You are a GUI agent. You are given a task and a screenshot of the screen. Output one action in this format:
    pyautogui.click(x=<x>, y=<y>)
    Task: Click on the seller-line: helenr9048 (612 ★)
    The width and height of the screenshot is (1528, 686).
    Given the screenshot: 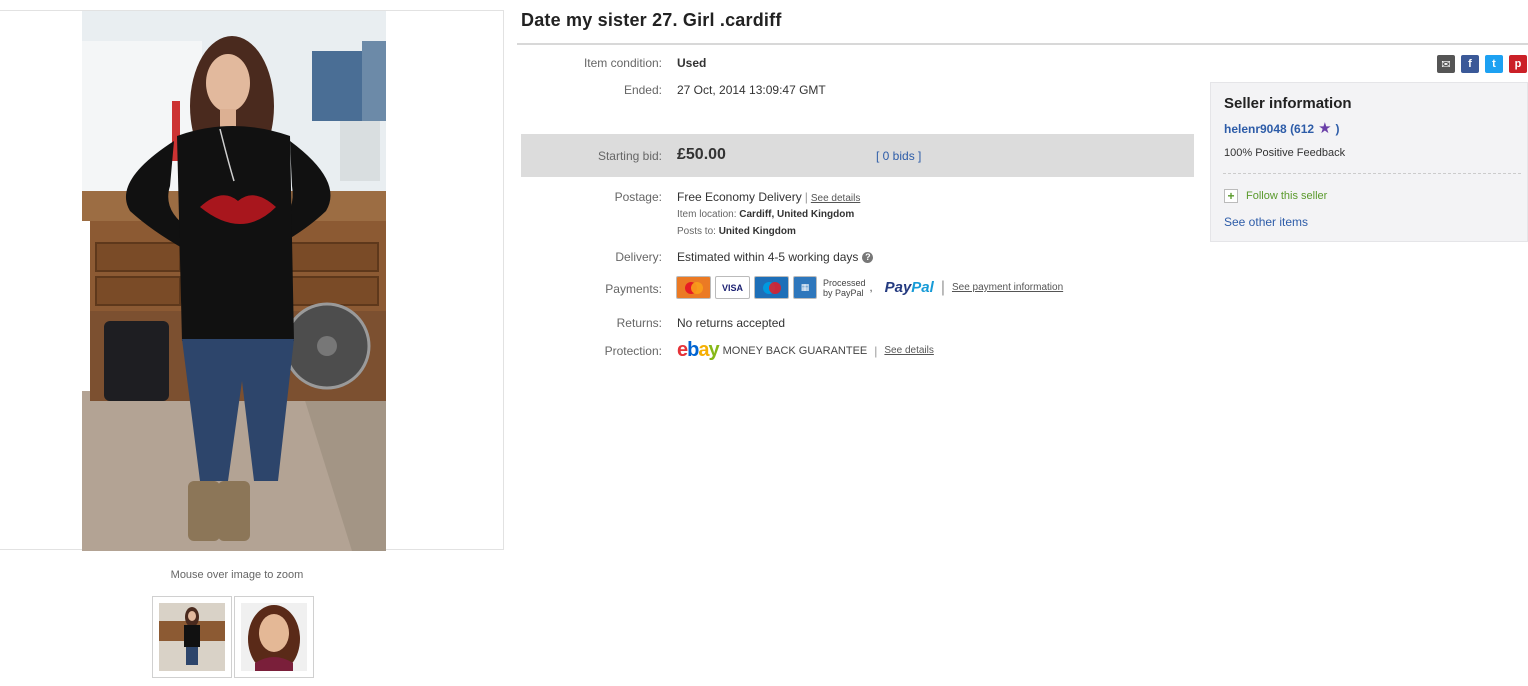 What is the action you would take?
    pyautogui.click(x=1282, y=128)
    